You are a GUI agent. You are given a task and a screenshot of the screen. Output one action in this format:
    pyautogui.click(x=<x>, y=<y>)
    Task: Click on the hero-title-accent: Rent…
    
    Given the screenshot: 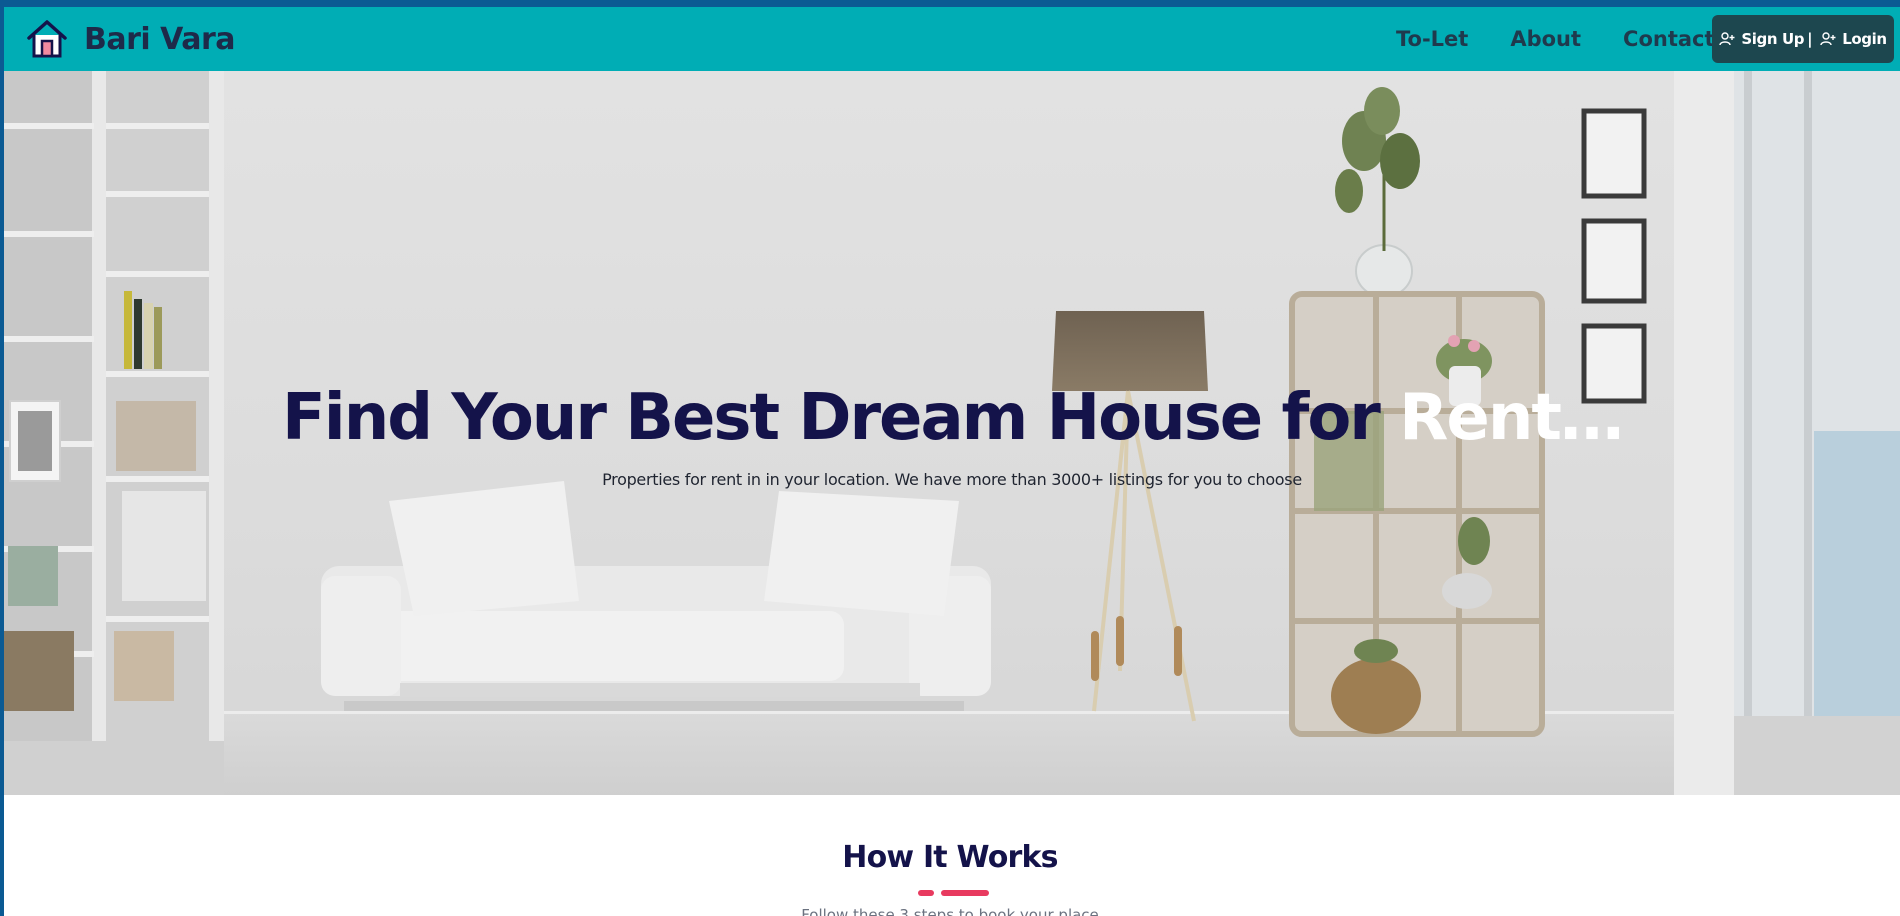 What is the action you would take?
    pyautogui.click(x=1511, y=418)
    